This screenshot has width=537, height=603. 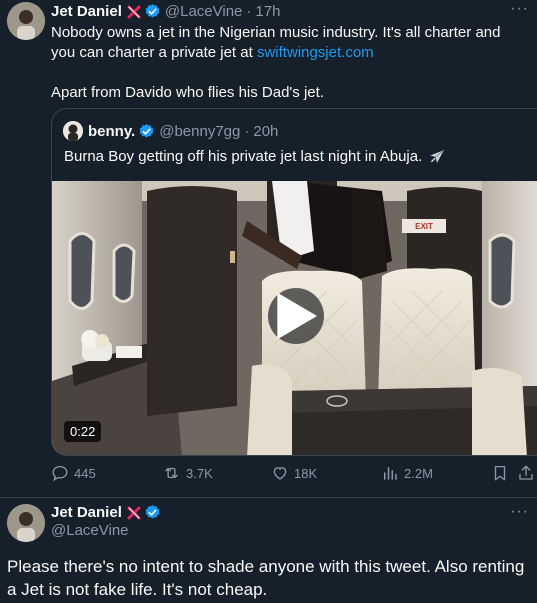 What do you see at coordinates (86, 512) in the screenshot?
I see `reply-author-name: Jet Daniel` at bounding box center [86, 512].